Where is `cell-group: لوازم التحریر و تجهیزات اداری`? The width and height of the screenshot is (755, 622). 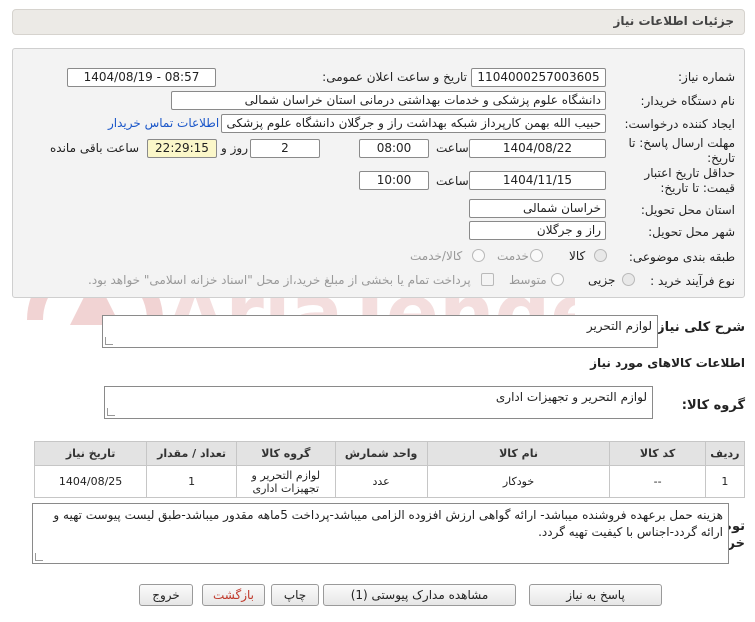
cell-group: لوازم التحریر و تجهیزات اداری is located at coordinates (285, 481).